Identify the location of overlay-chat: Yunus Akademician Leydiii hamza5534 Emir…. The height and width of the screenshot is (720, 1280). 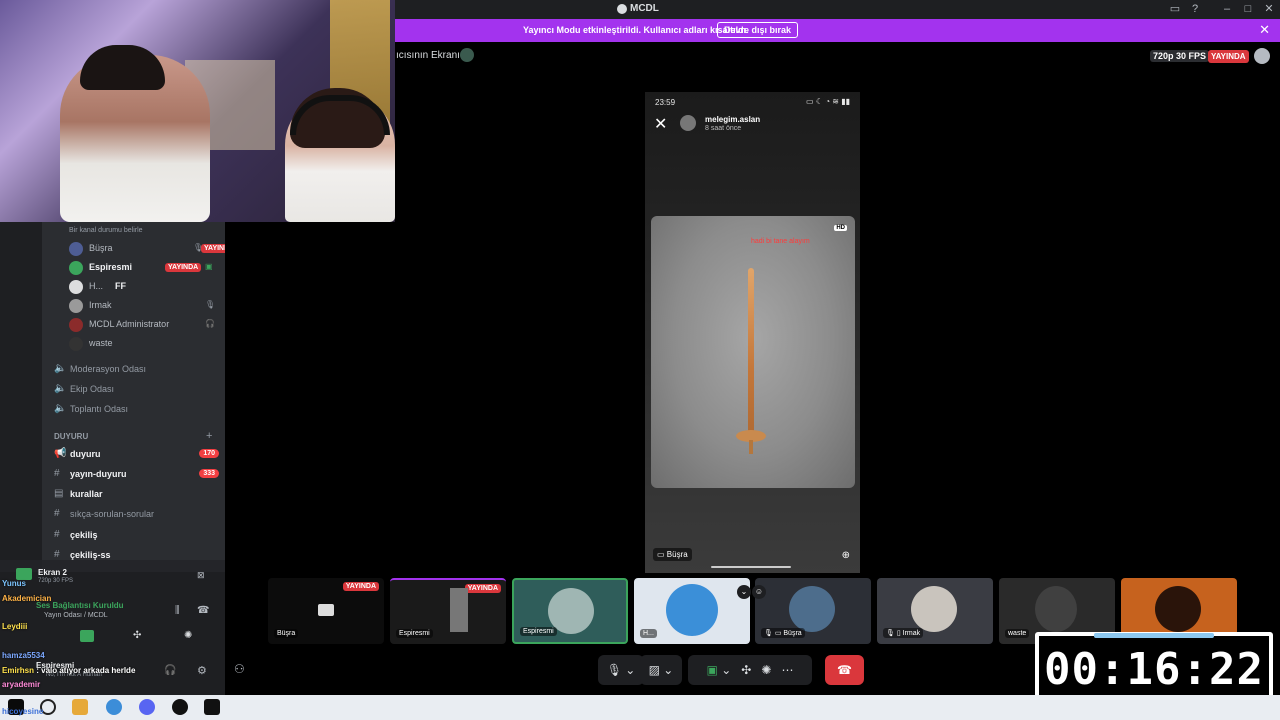
(112, 627).